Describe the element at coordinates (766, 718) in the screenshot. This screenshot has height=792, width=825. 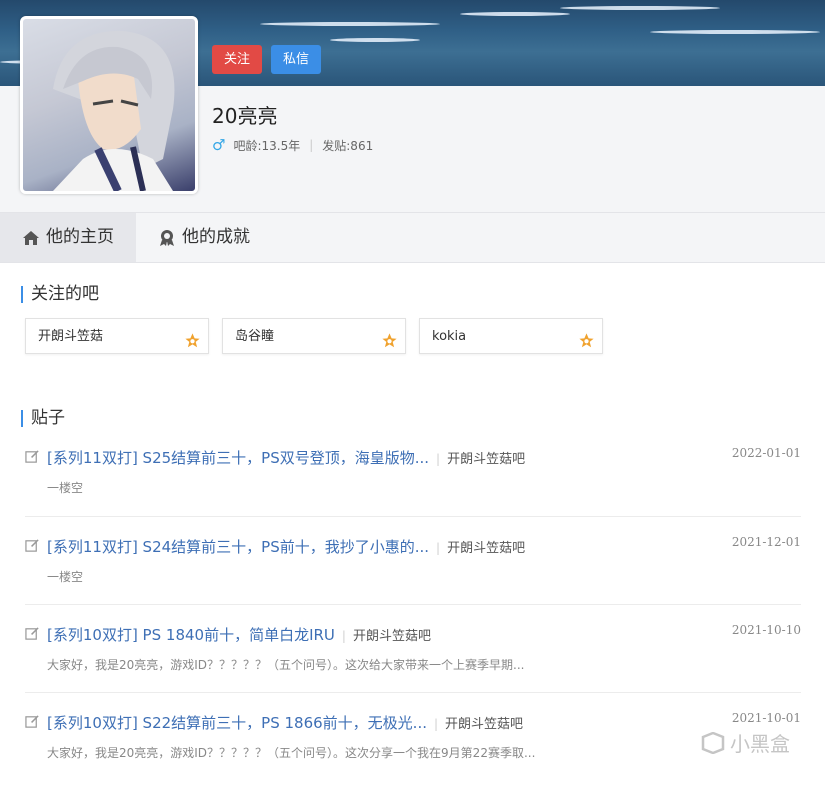
I see `post-date: 2021-10-01` at that location.